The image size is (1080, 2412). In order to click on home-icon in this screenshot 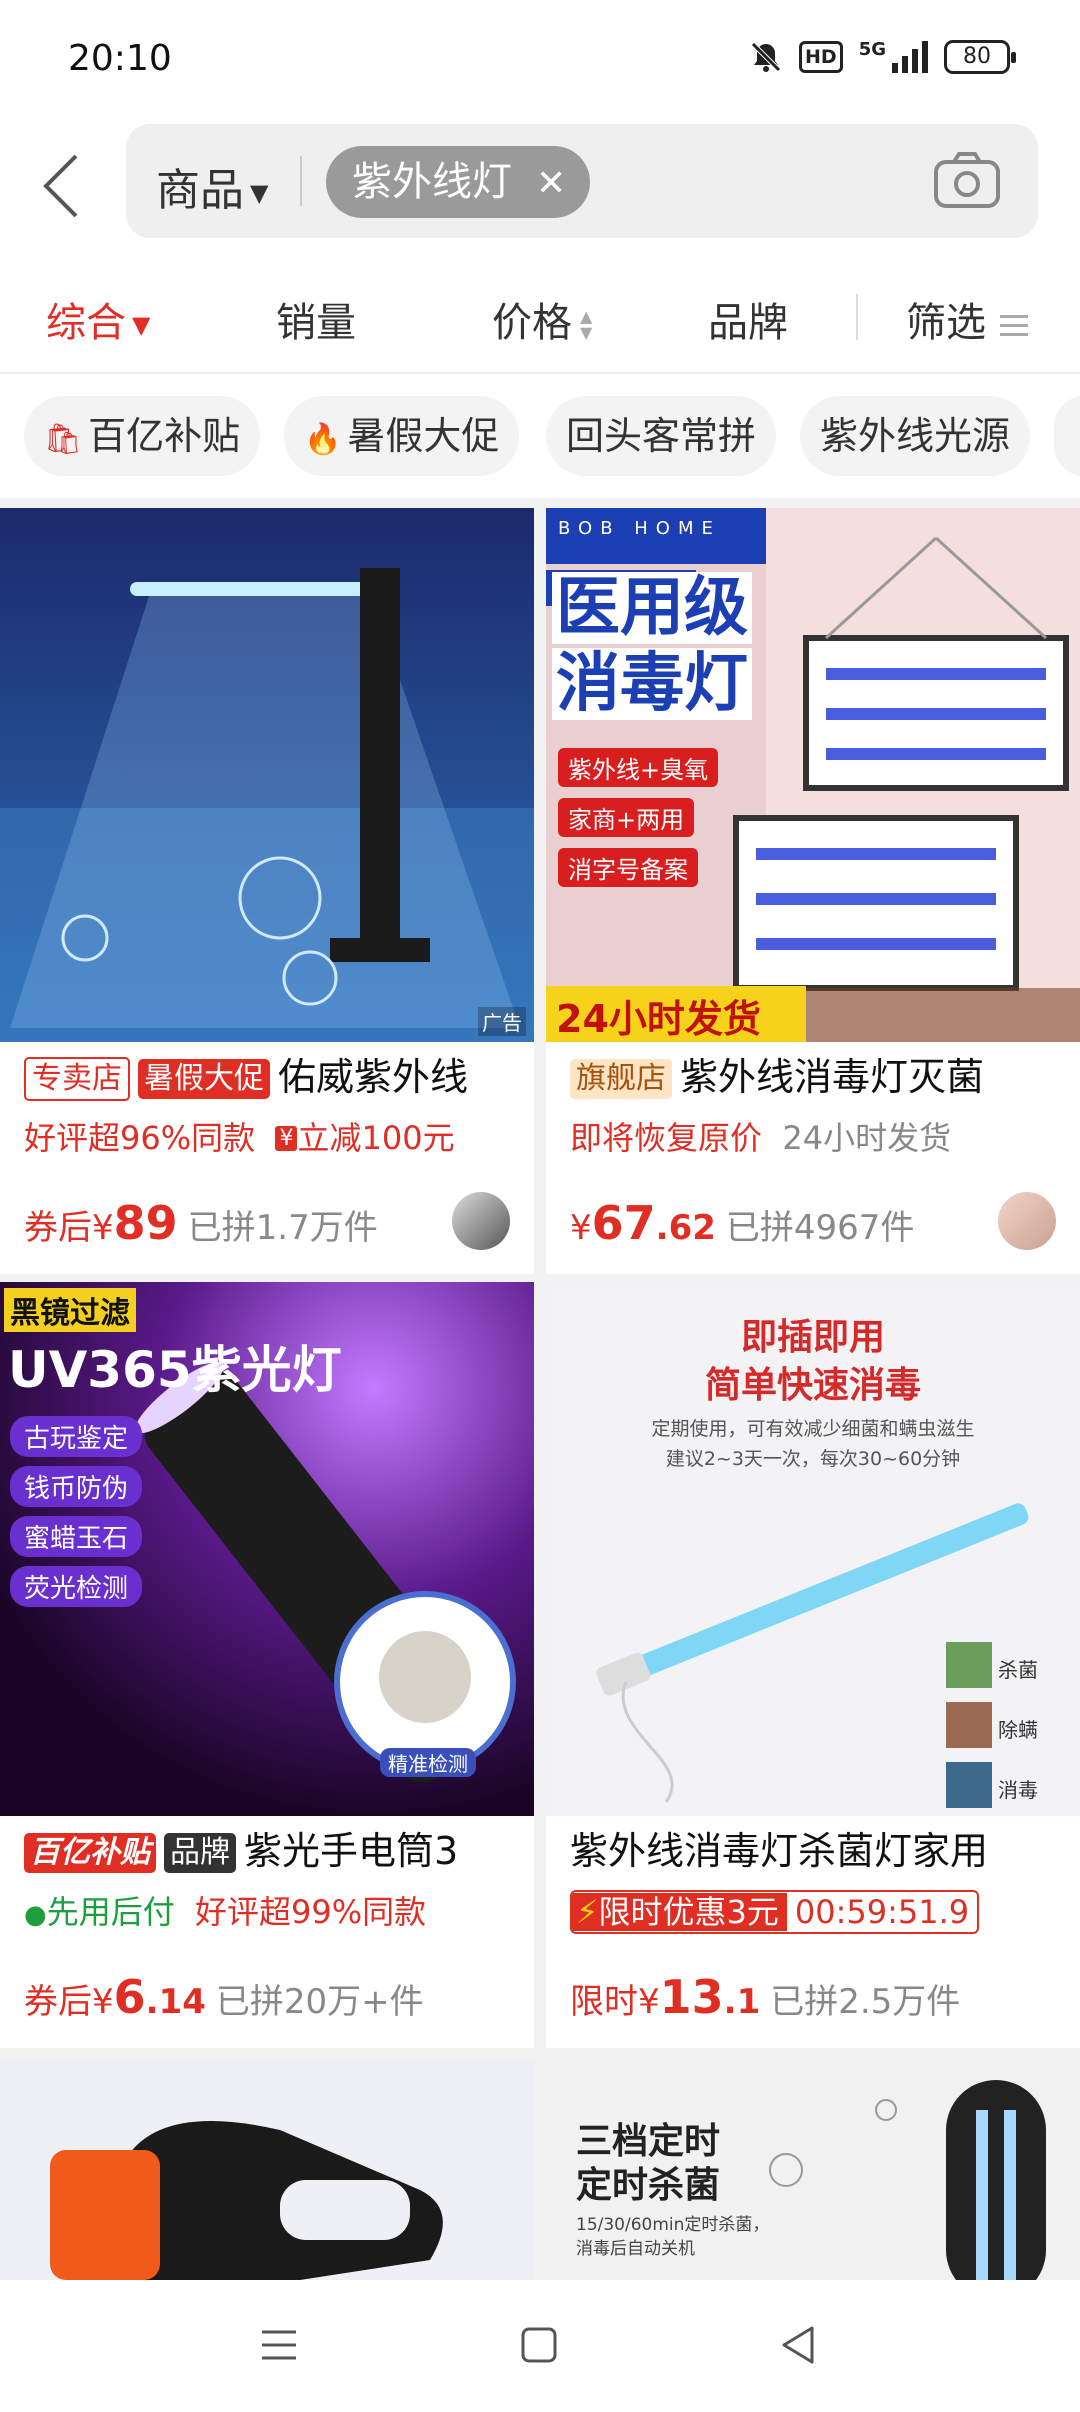, I will do `click(539, 2345)`.